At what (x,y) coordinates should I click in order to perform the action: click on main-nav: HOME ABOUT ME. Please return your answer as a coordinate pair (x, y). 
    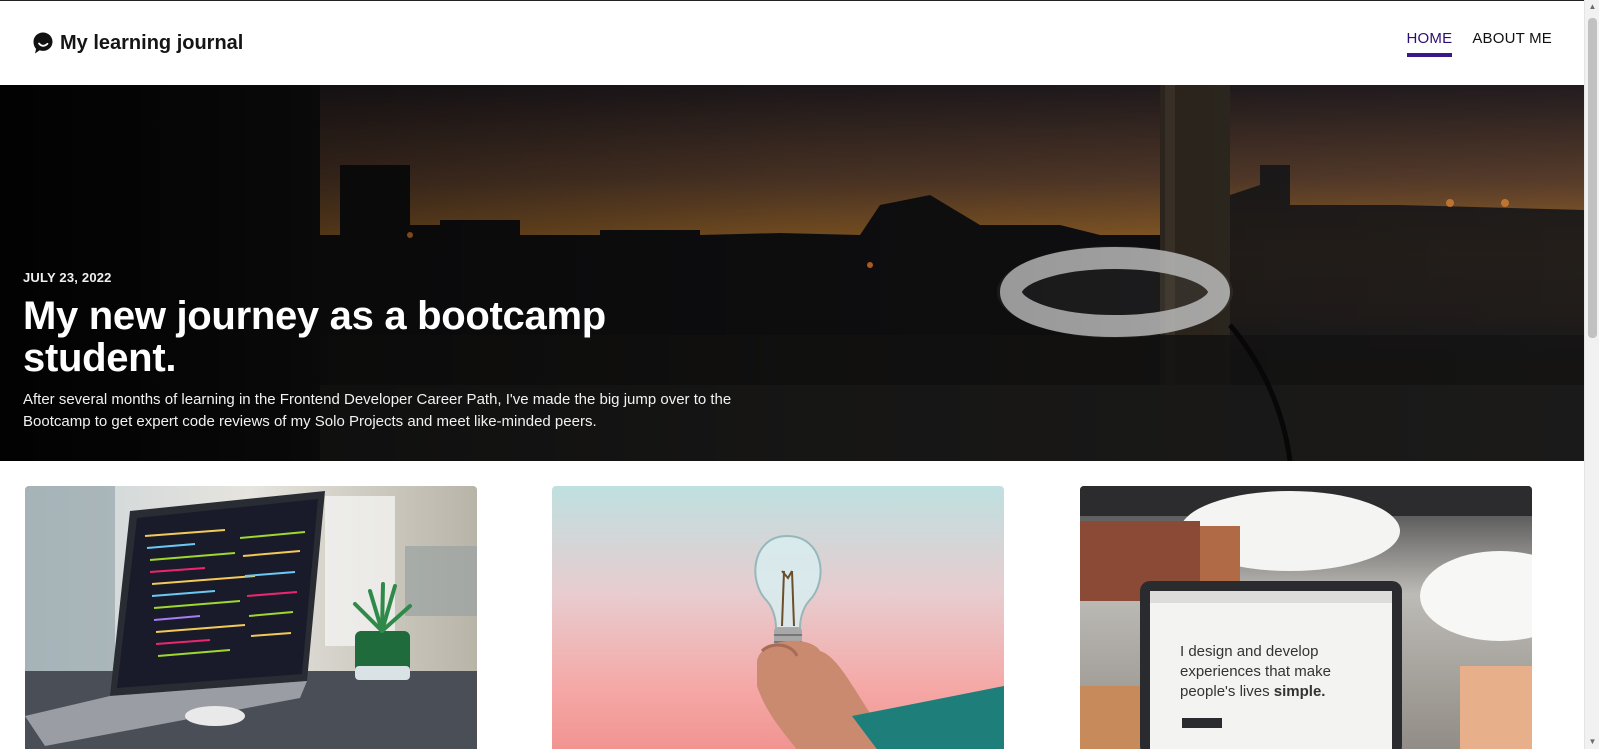
    Looking at the image, I should click on (1479, 43).